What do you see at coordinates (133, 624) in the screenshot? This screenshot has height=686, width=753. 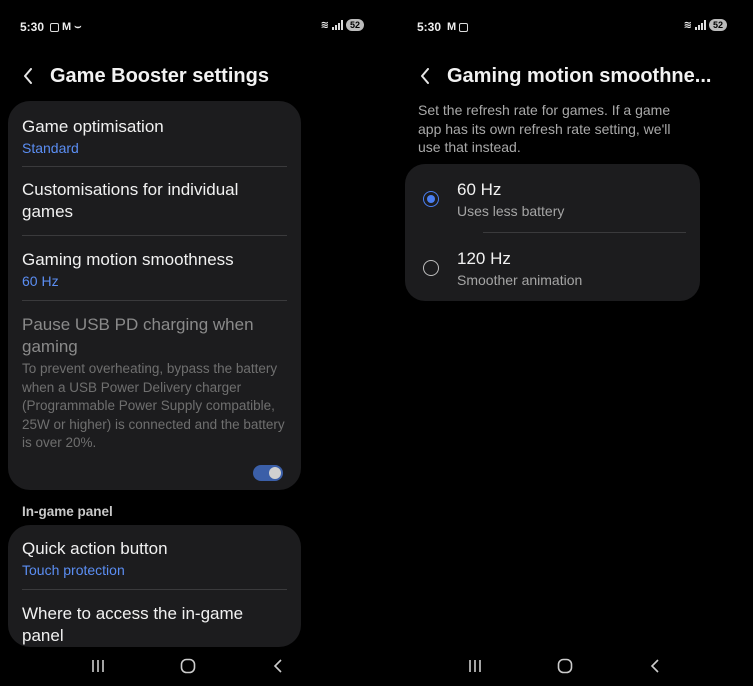 I see `setting-label: Where to access the in-game panel` at bounding box center [133, 624].